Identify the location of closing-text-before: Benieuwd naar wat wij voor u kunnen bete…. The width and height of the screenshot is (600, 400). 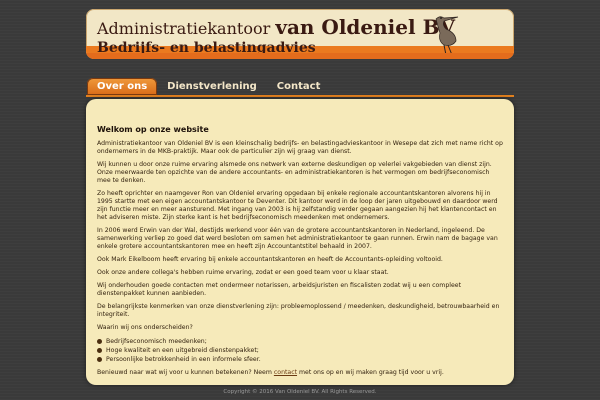
(185, 372).